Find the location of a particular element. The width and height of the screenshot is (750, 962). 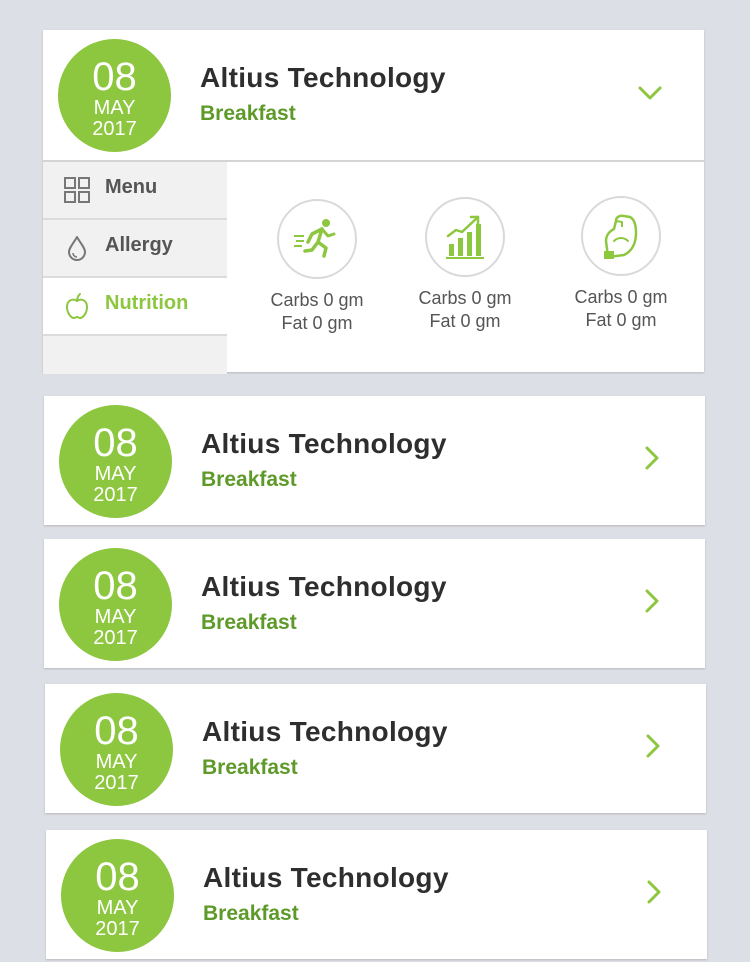

chevron-down-icon is located at coordinates (650, 93).